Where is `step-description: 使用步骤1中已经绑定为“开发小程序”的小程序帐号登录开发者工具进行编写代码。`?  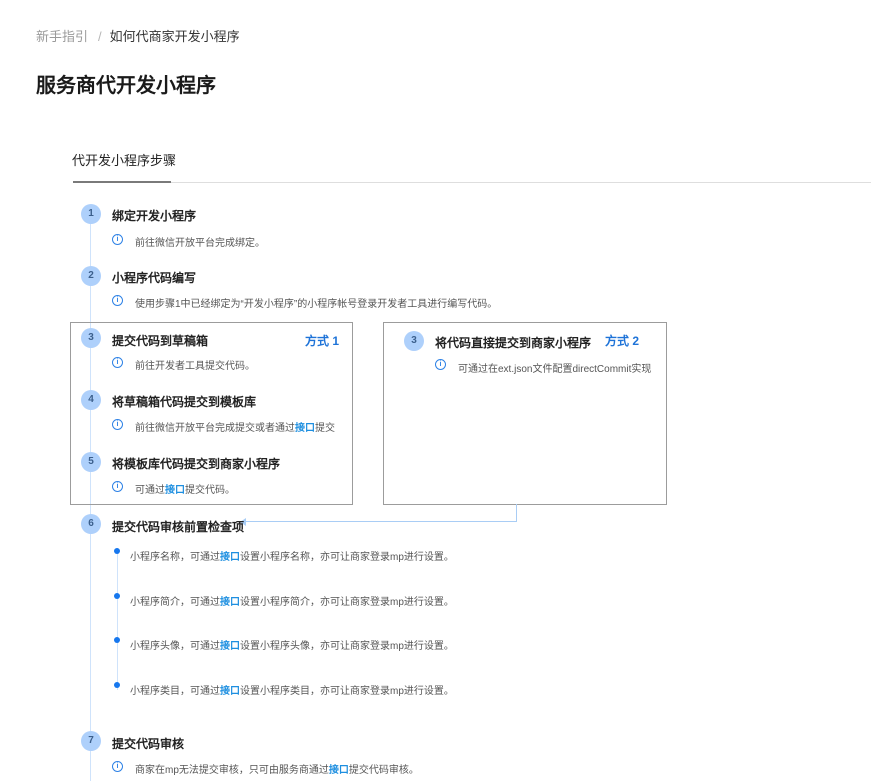 step-description: 使用步骤1中已经绑定为“开发小程序”的小程序帐号登录开发者工具进行编写代码。 is located at coordinates (316, 304).